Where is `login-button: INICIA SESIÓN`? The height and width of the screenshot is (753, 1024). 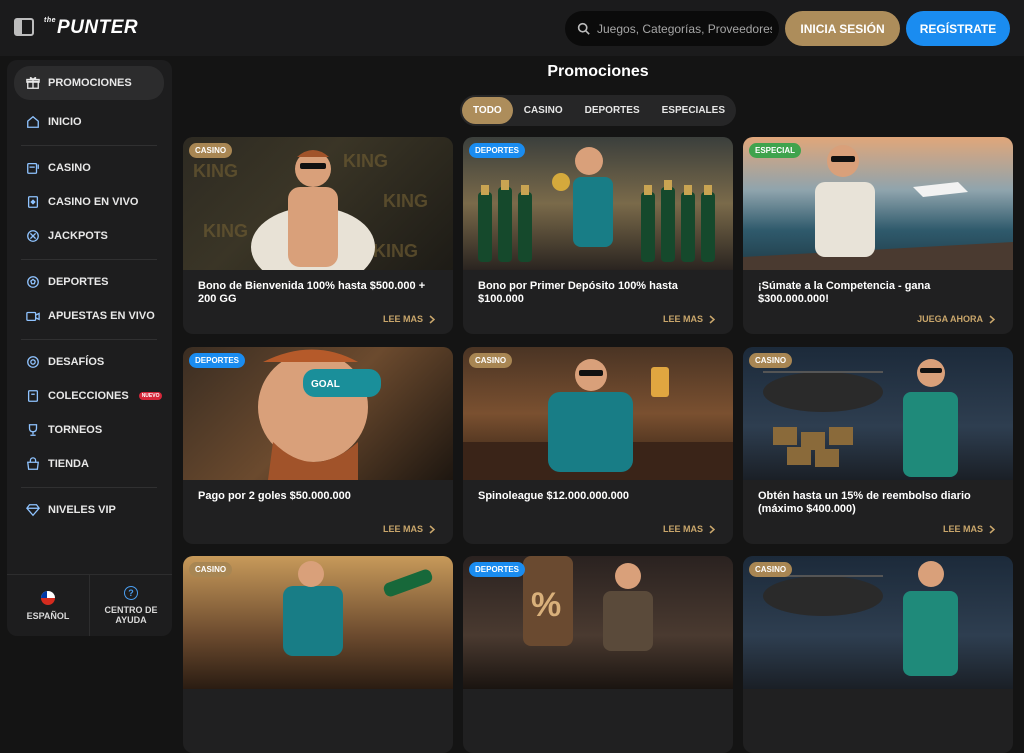
login-button: INICIA SESIÓN is located at coordinates (842, 28).